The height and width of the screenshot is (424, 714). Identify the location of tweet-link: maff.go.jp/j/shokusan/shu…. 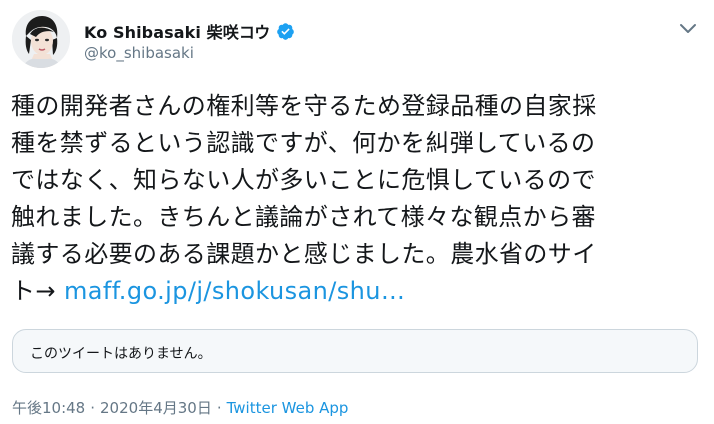
(234, 291).